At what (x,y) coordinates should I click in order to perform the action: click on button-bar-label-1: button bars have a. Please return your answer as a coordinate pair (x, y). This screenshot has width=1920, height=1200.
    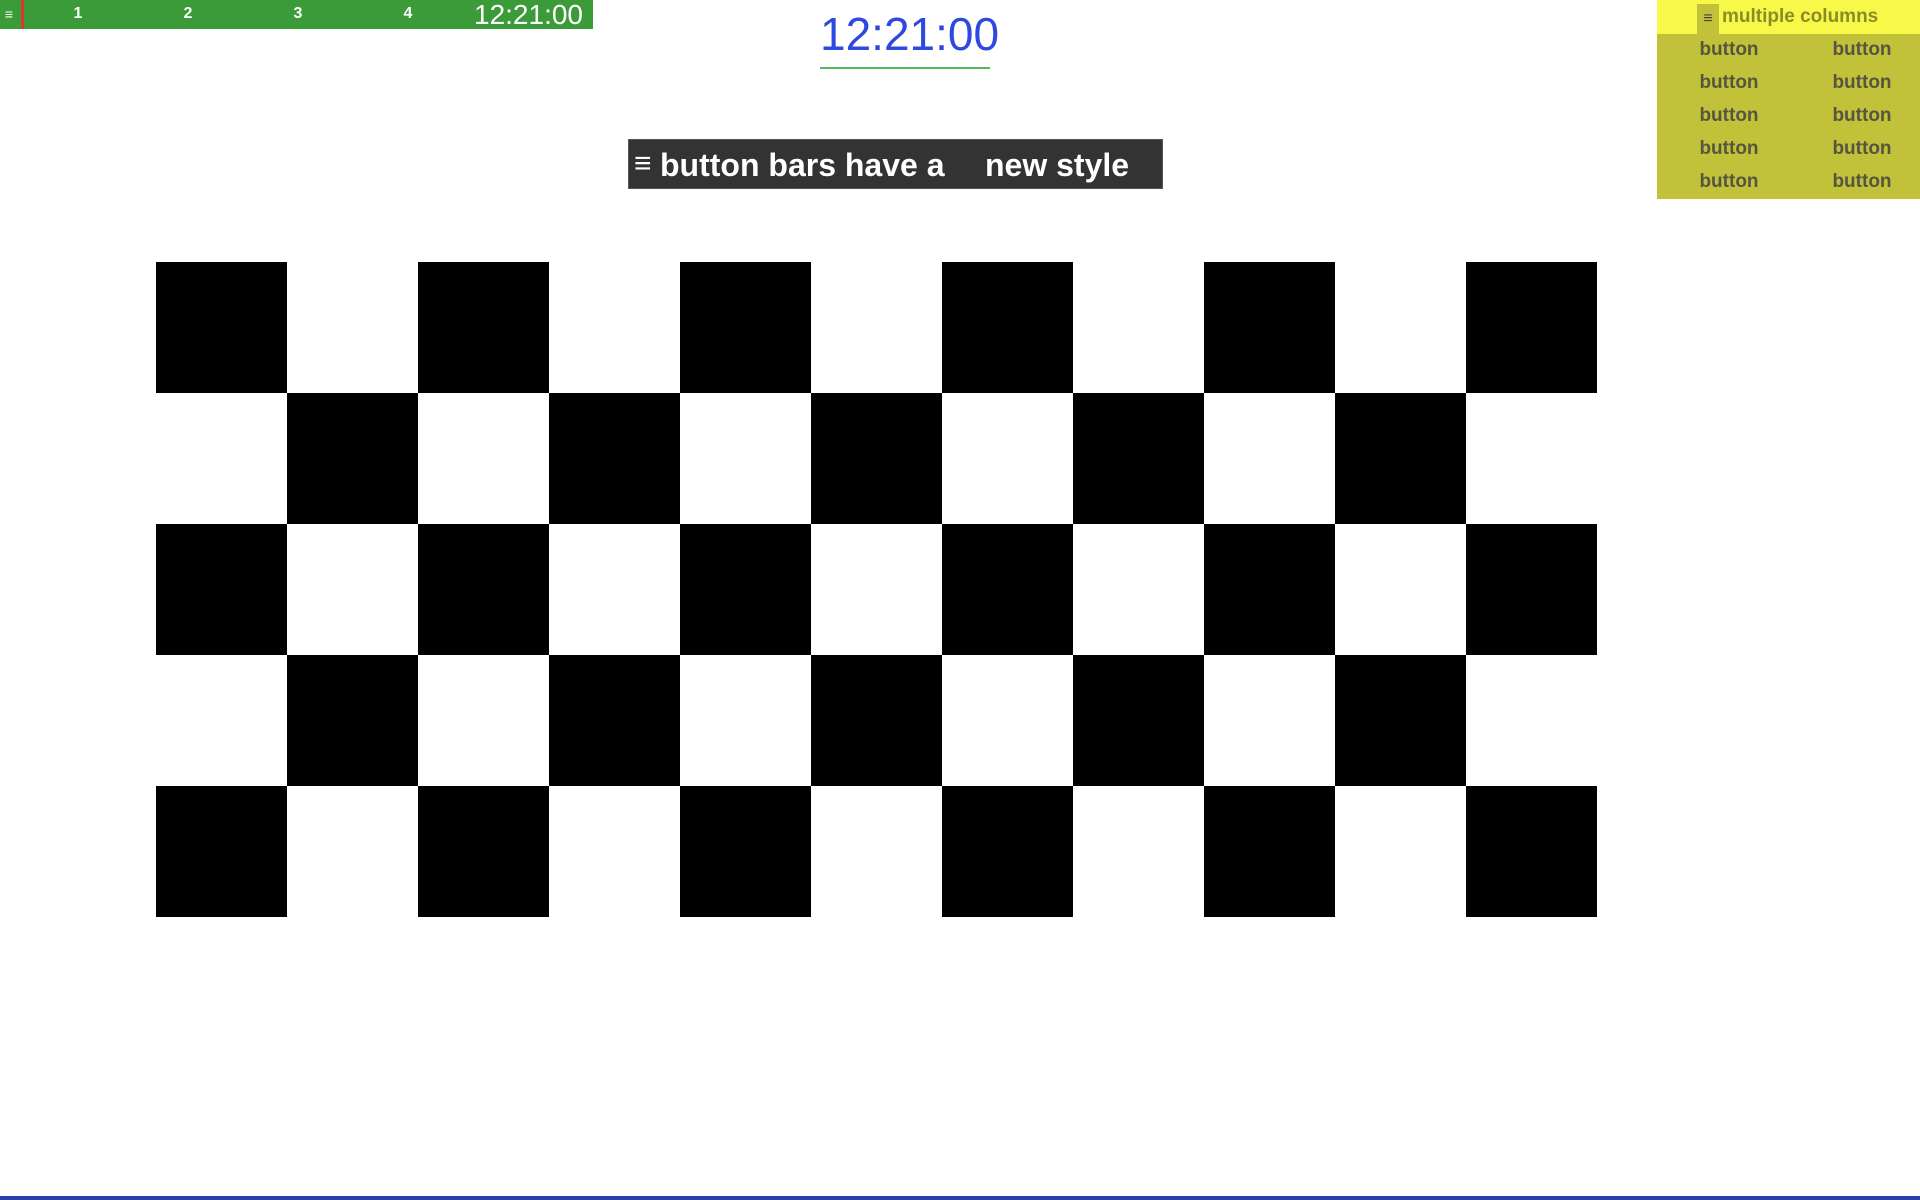
    Looking at the image, I should click on (802, 165).